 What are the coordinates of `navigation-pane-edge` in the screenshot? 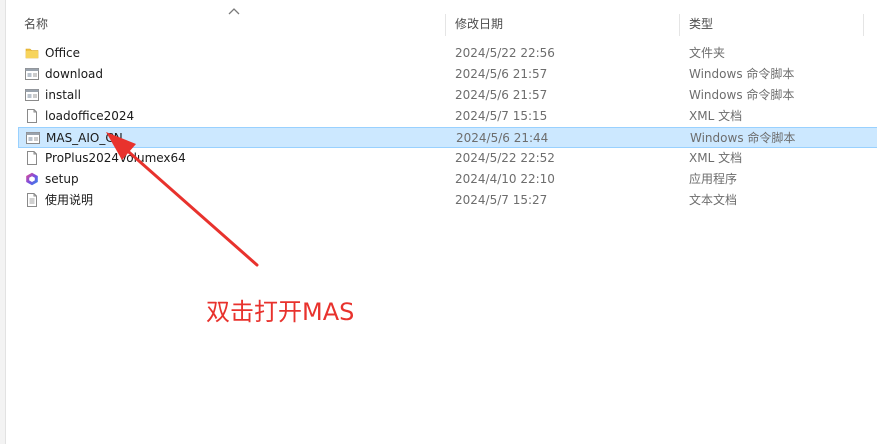 It's located at (3, 222).